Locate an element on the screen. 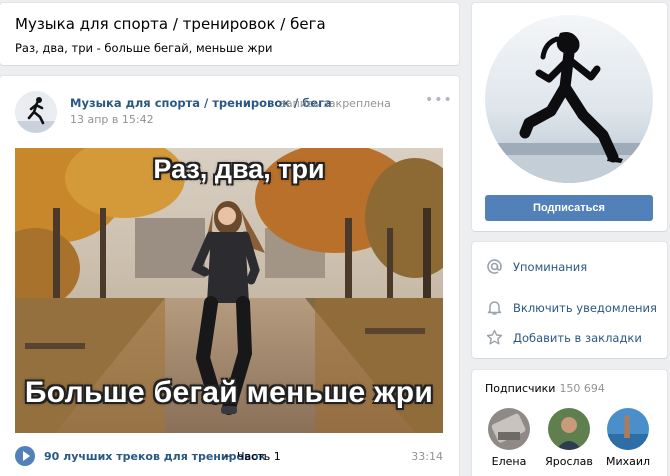 This screenshot has width=670, height=476. bell-icon is located at coordinates (494, 308).